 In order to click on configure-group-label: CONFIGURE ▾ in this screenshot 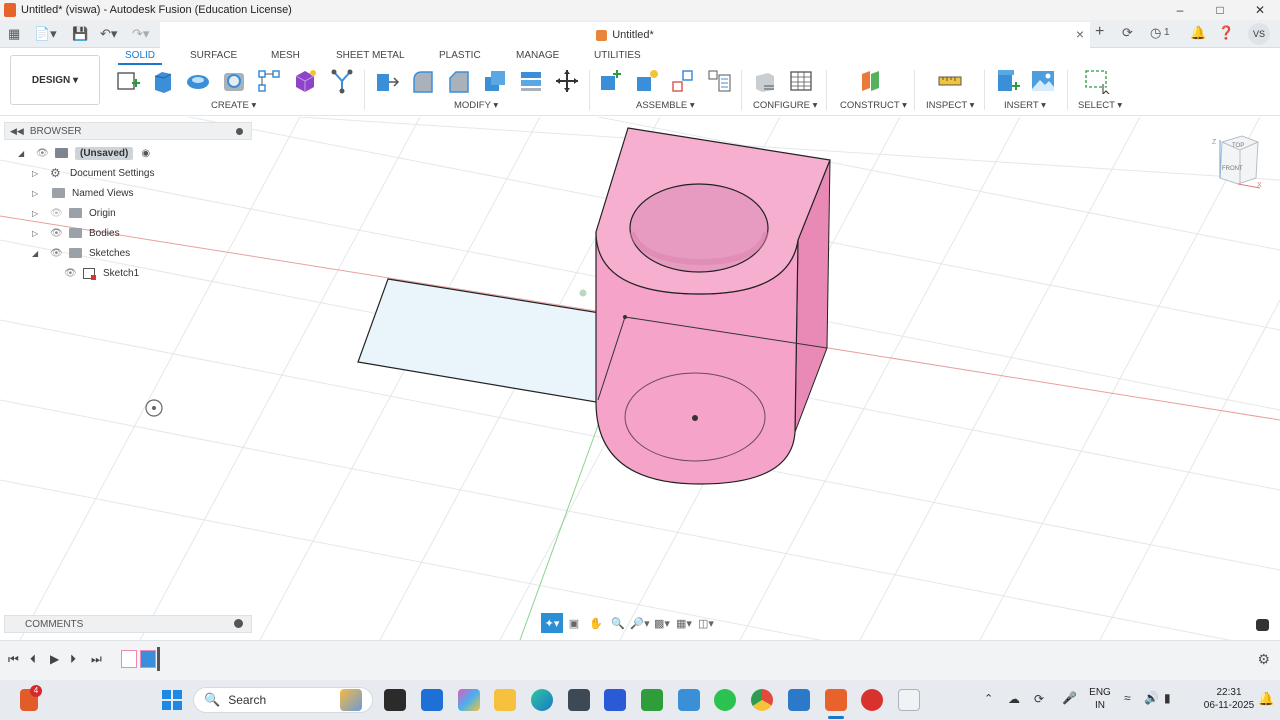, I will do `click(785, 105)`.